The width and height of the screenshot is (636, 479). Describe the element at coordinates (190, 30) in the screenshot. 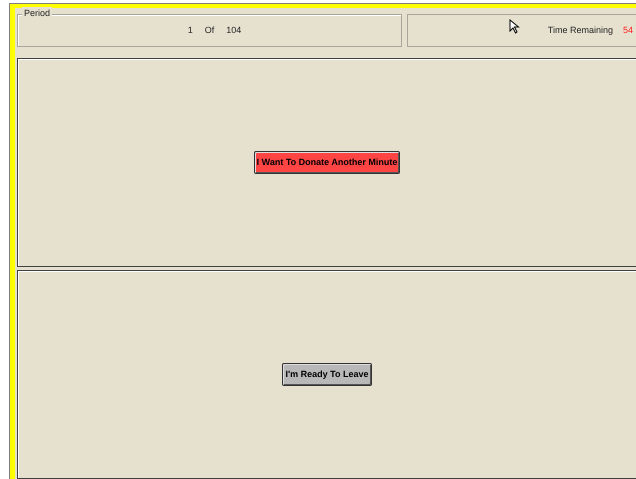

I see `period-number: 1` at that location.